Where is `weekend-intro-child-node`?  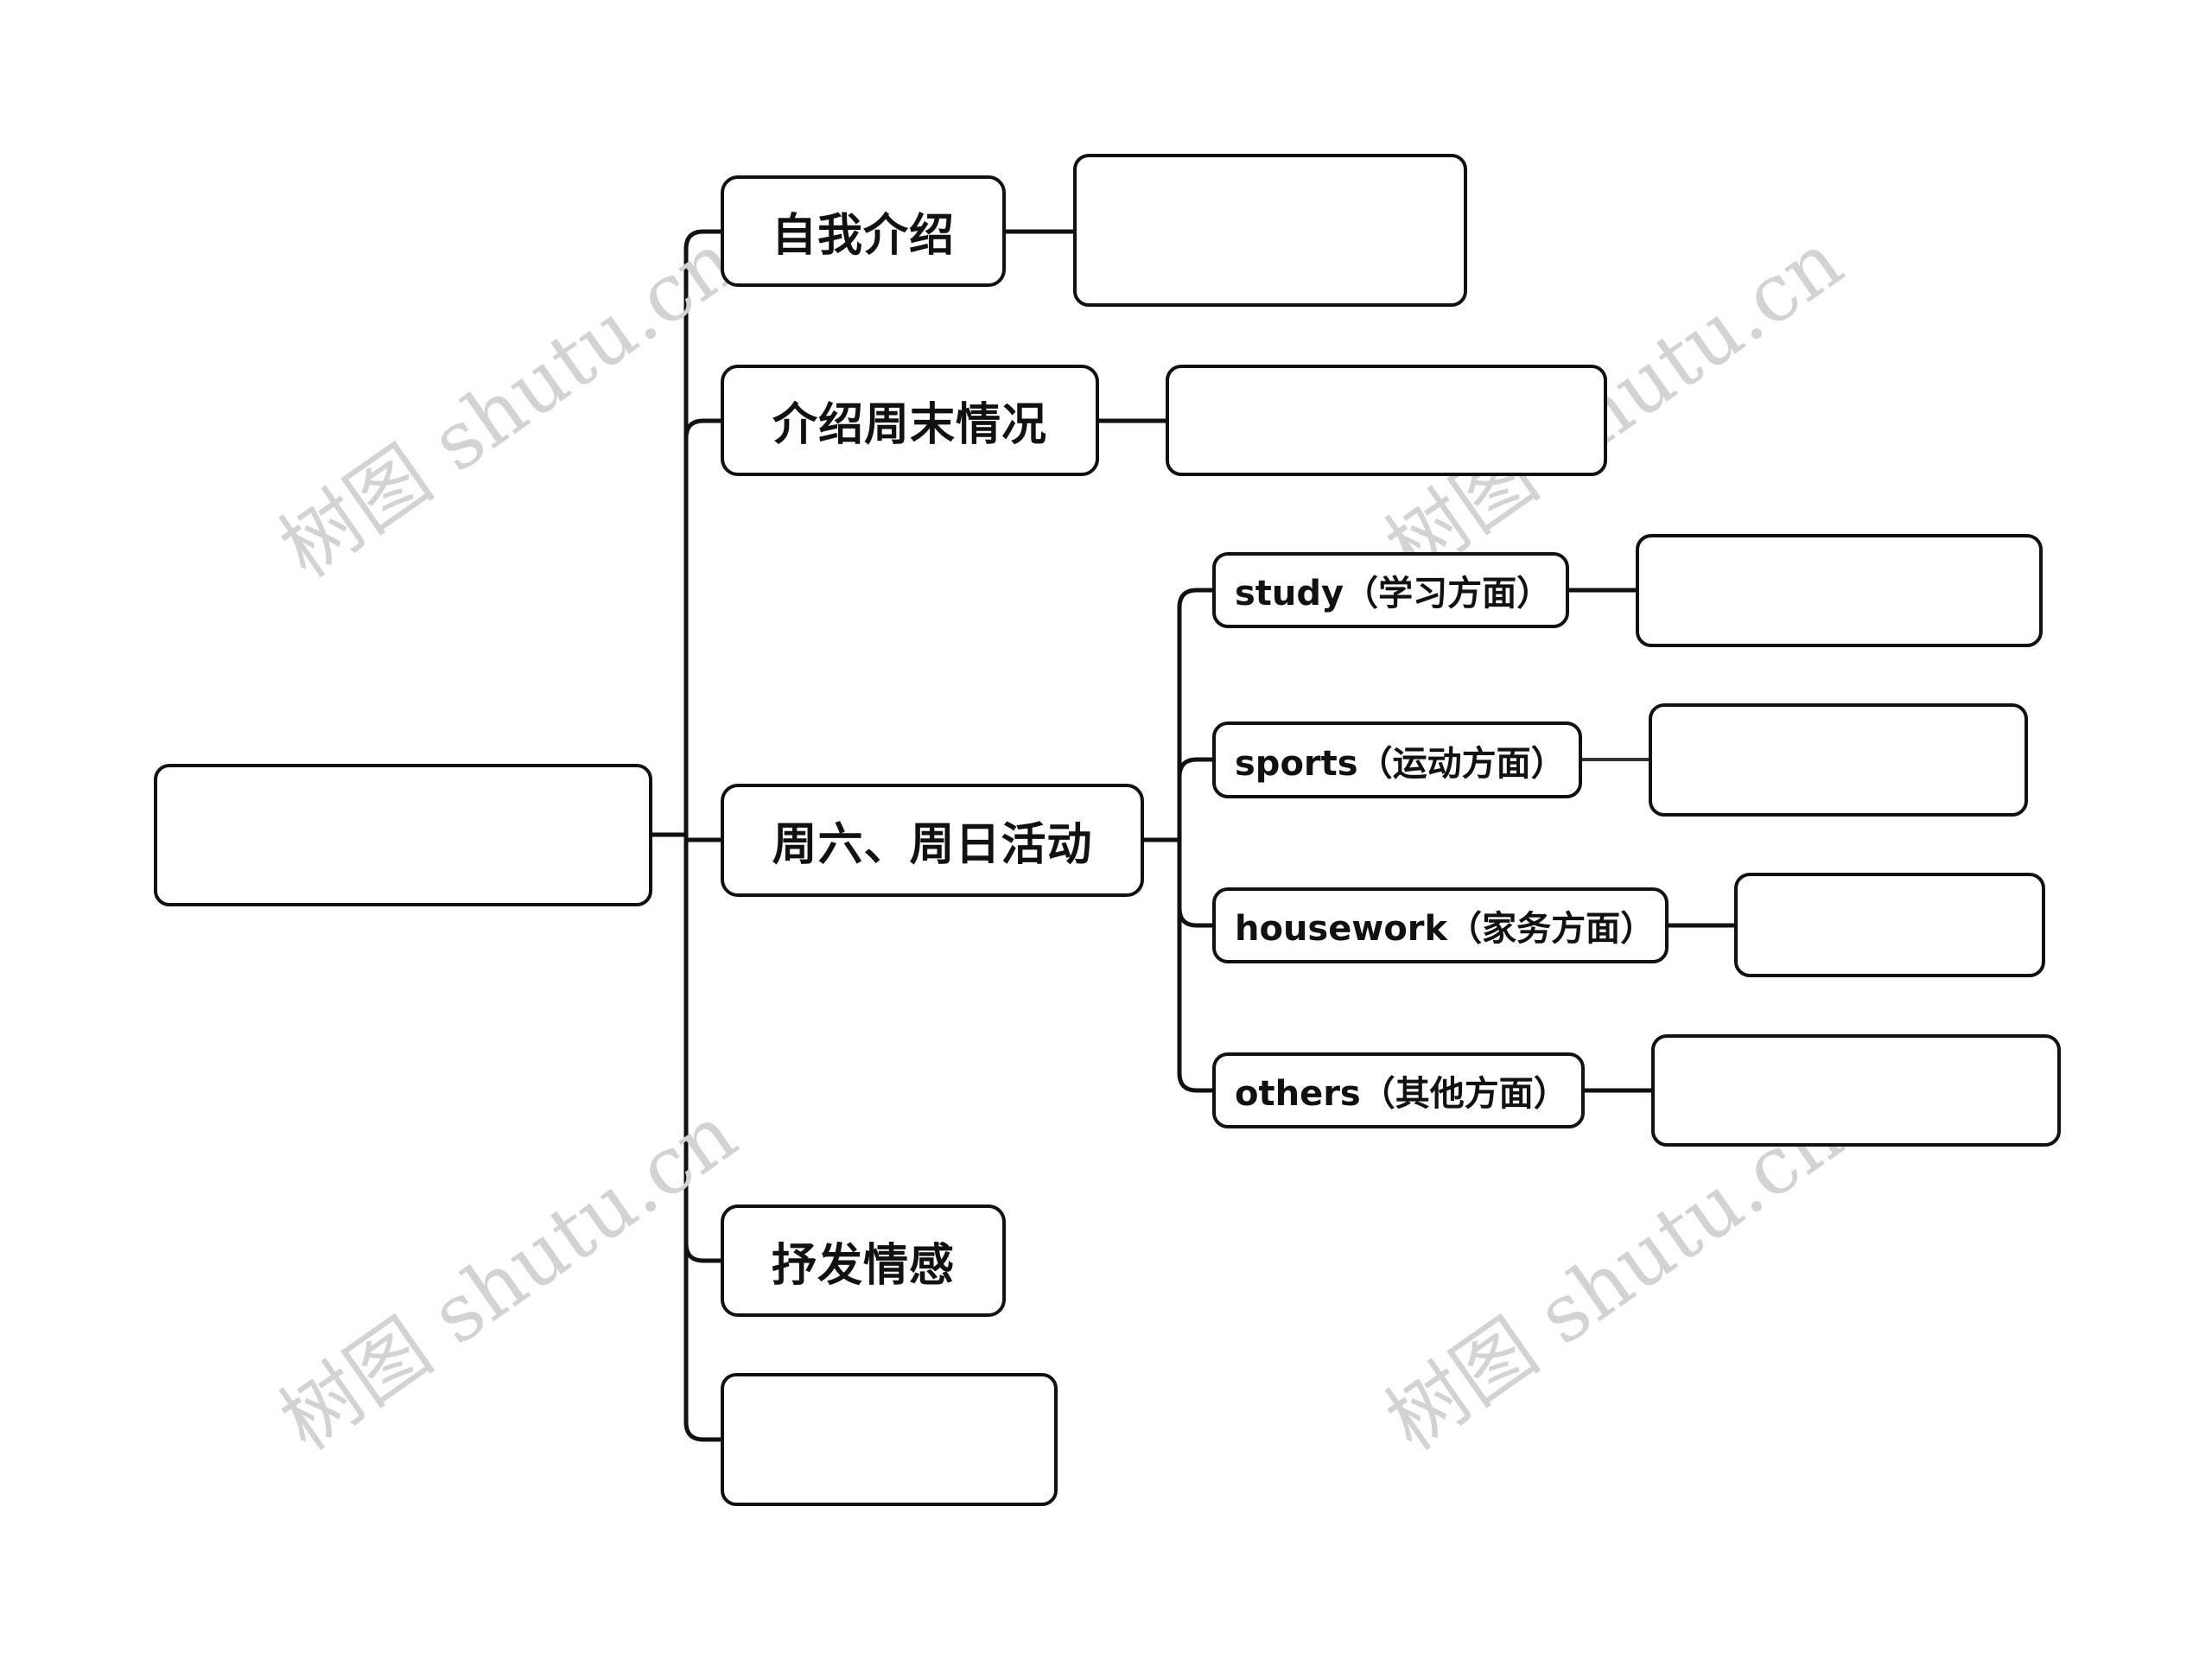
weekend-intro-child-node is located at coordinates (1386, 420).